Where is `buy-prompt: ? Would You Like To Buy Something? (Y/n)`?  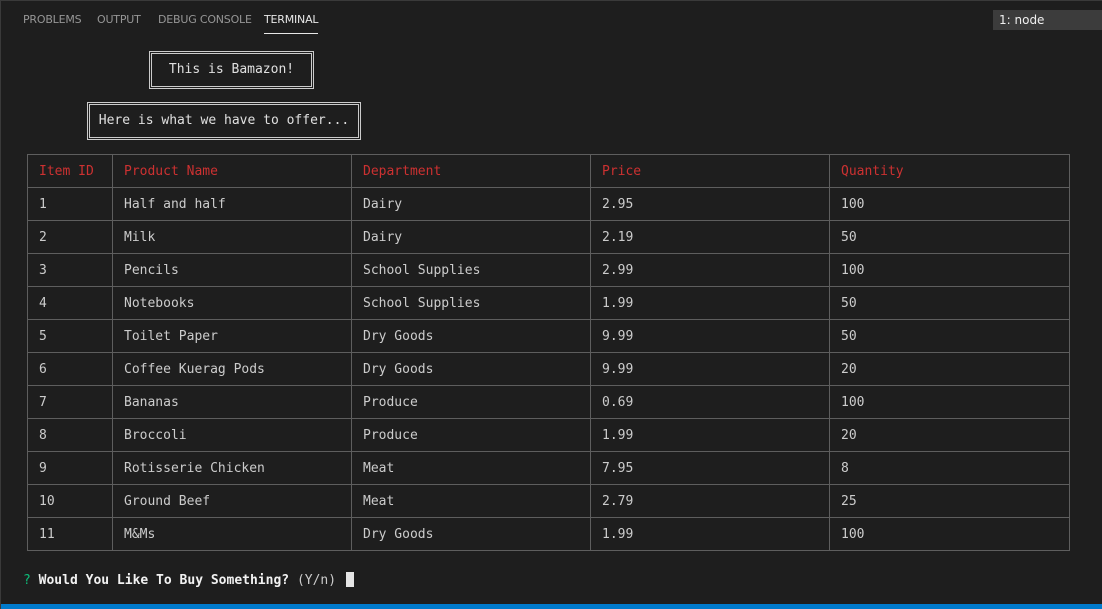
buy-prompt: ? Would You Like To Buy Something? (Y/n) is located at coordinates (188, 580).